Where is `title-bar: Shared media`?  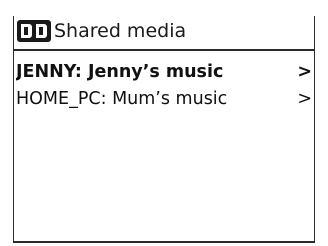
title-bar: Shared media is located at coordinates (101, 31).